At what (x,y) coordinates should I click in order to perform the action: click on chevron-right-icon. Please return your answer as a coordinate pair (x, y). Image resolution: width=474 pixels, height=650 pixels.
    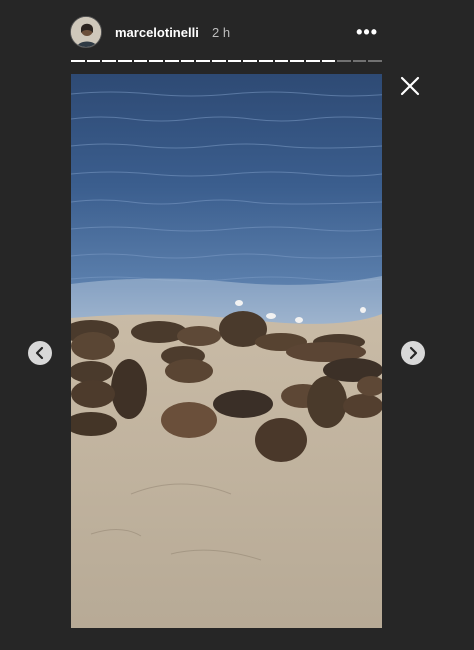
    Looking at the image, I should click on (413, 353).